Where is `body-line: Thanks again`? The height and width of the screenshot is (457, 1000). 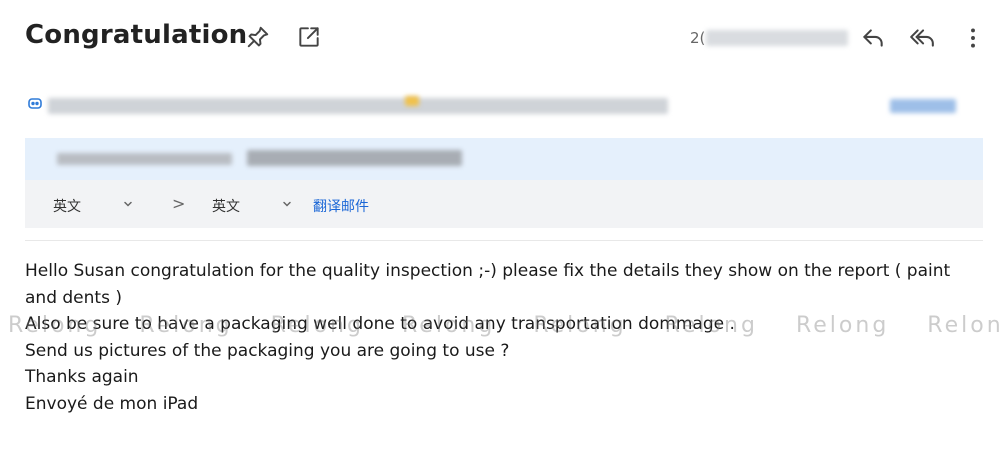 body-line: Thanks again is located at coordinates (82, 377).